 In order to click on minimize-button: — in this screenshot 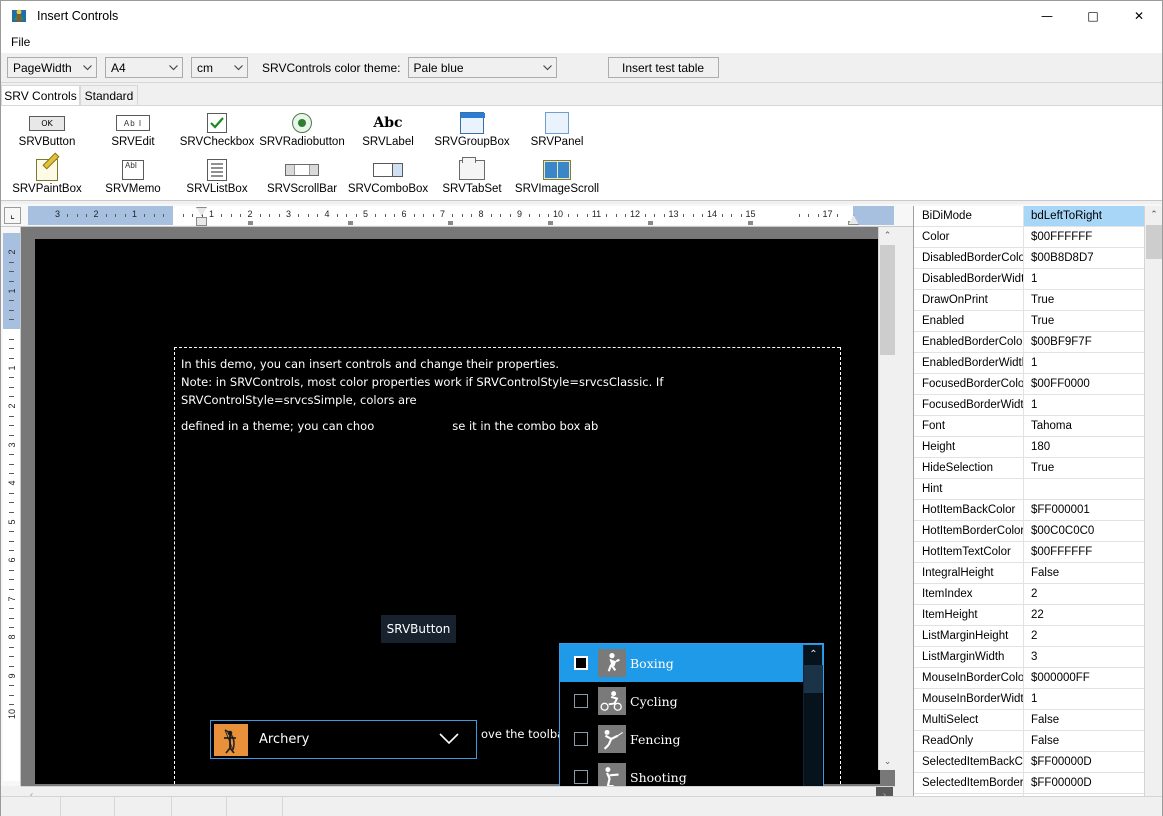, I will do `click(1047, 16)`.